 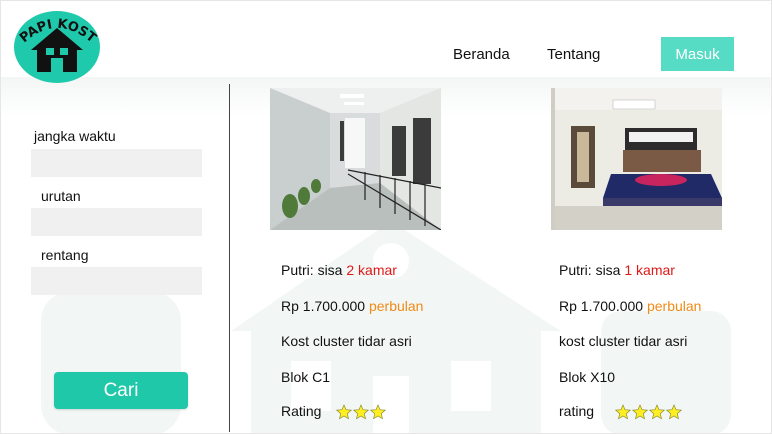 I want to click on listing-1-rating-stars, so click(x=361, y=412).